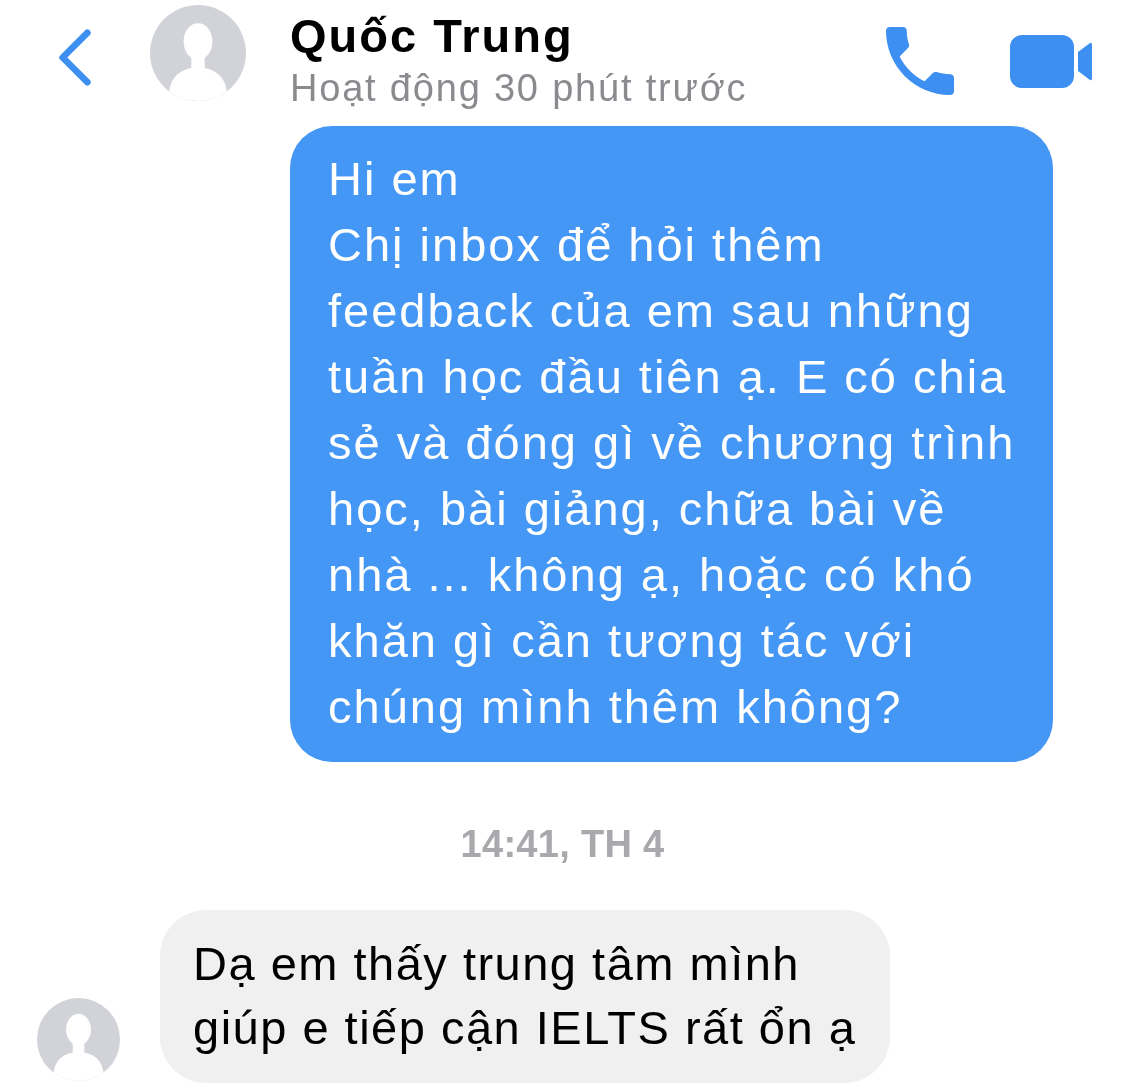  I want to click on contact-name: Quốc Trung, so click(432, 36).